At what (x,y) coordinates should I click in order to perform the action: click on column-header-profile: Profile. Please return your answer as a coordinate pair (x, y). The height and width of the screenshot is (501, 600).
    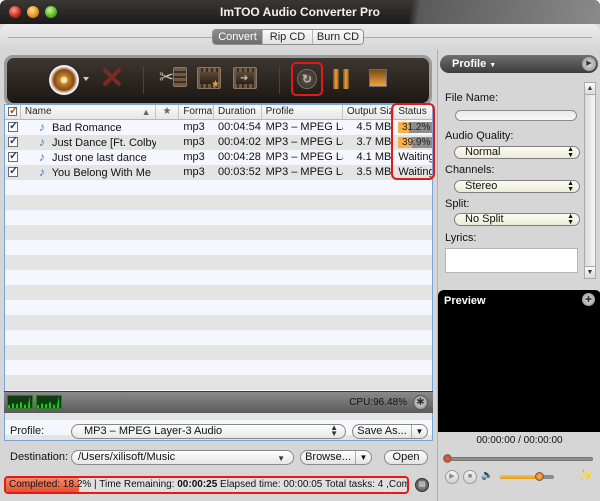
    Looking at the image, I should click on (302, 112).